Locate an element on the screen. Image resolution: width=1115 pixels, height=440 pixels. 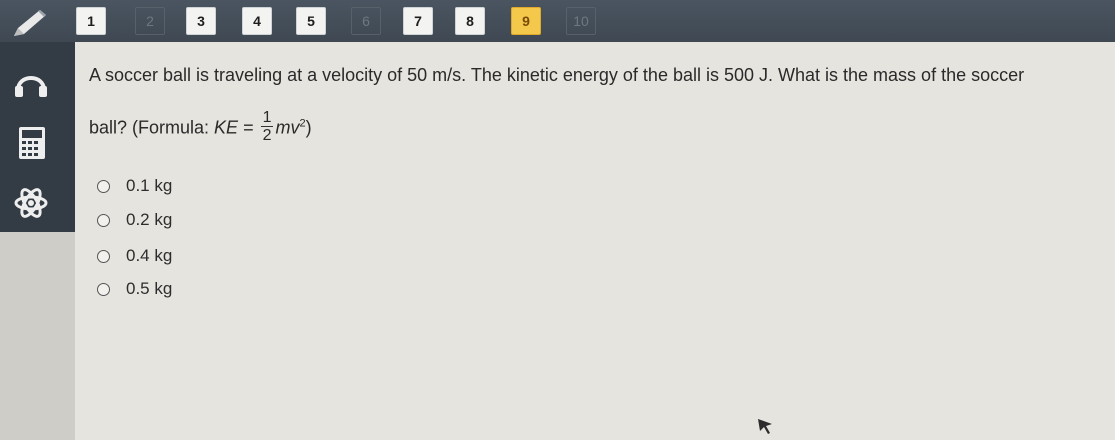
question-2-button: 2 is located at coordinates (150, 21).